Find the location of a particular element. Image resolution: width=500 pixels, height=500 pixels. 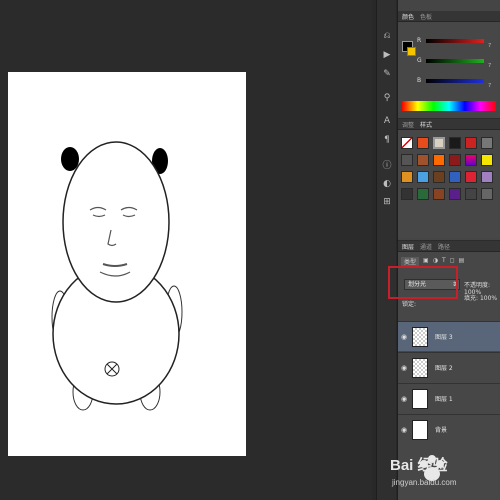

red-slider: R 7 is located at coordinates (457, 43).